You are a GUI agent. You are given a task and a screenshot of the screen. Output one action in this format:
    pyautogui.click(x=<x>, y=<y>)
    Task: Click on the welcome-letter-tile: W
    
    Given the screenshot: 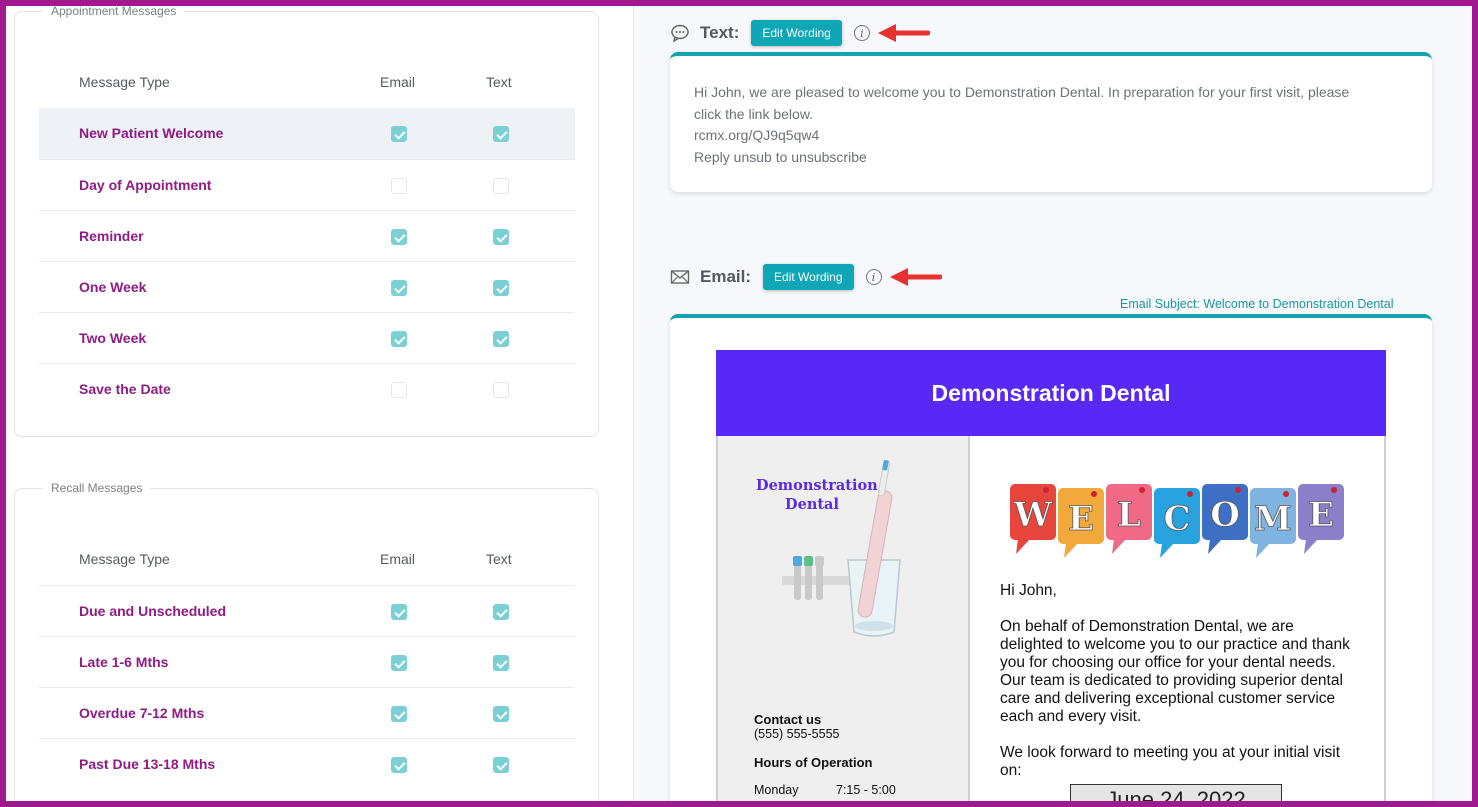 What is the action you would take?
    pyautogui.click(x=1033, y=519)
    